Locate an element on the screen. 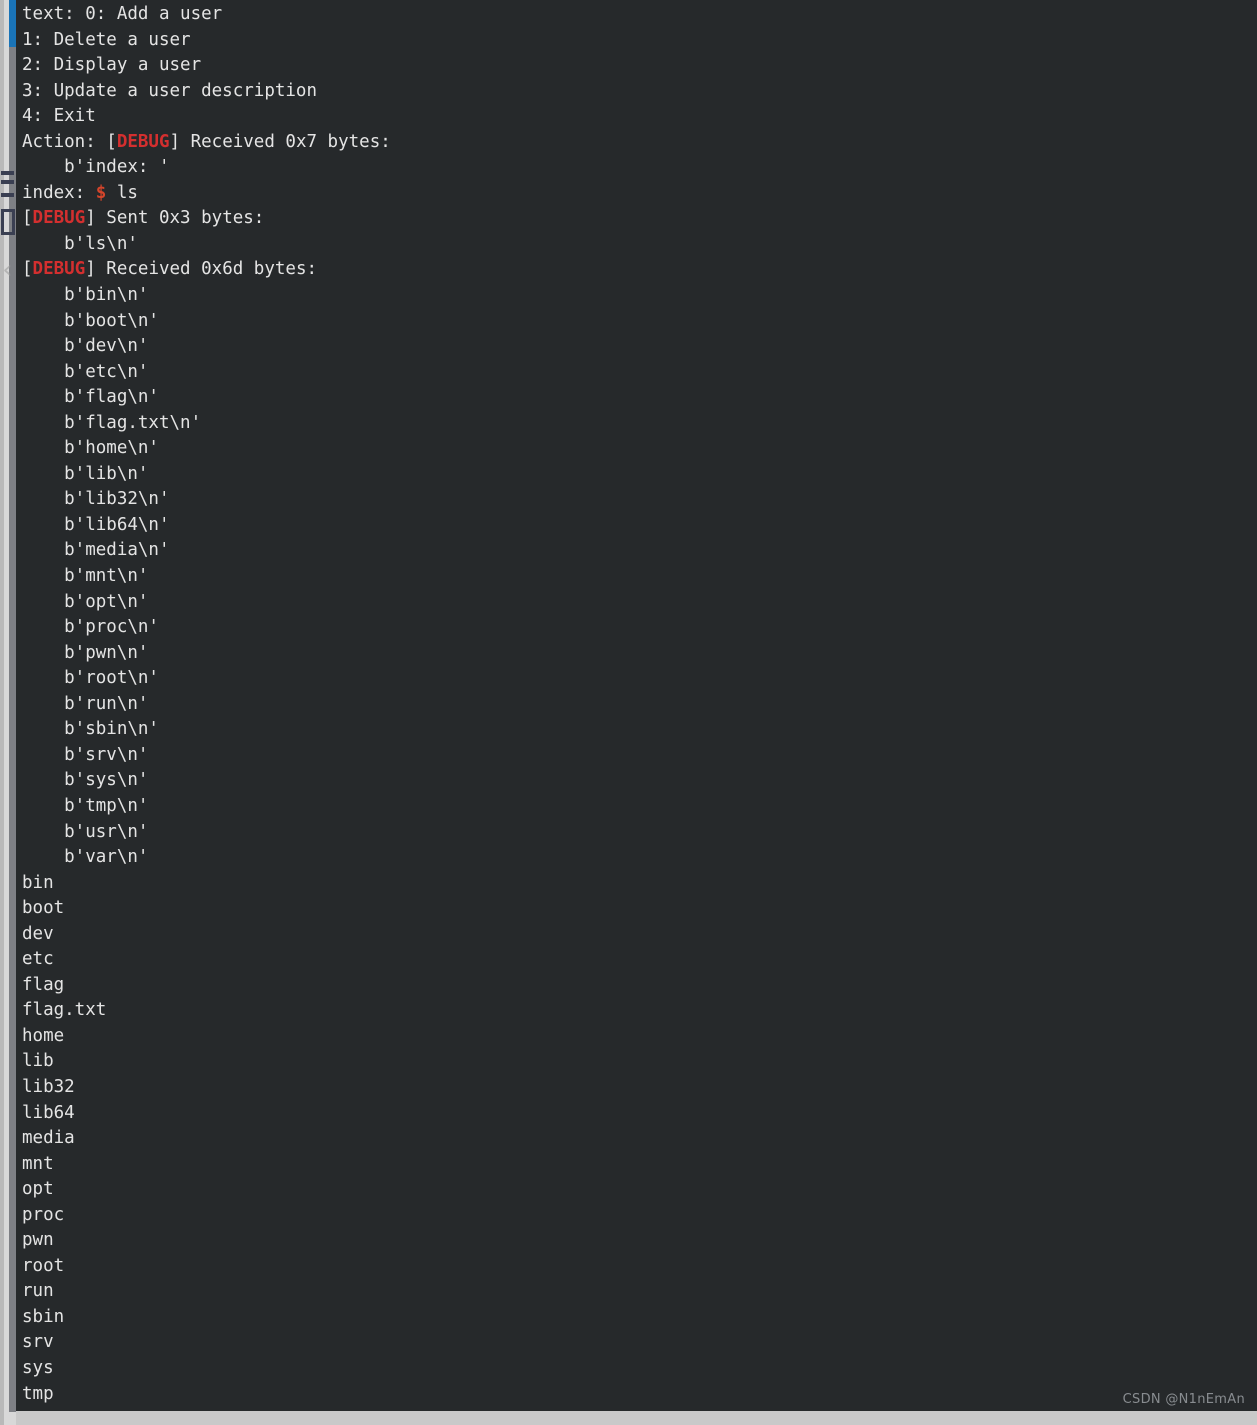 The height and width of the screenshot is (1425, 1257). console-line-text: b'tmp\n' is located at coordinates (85, 805).